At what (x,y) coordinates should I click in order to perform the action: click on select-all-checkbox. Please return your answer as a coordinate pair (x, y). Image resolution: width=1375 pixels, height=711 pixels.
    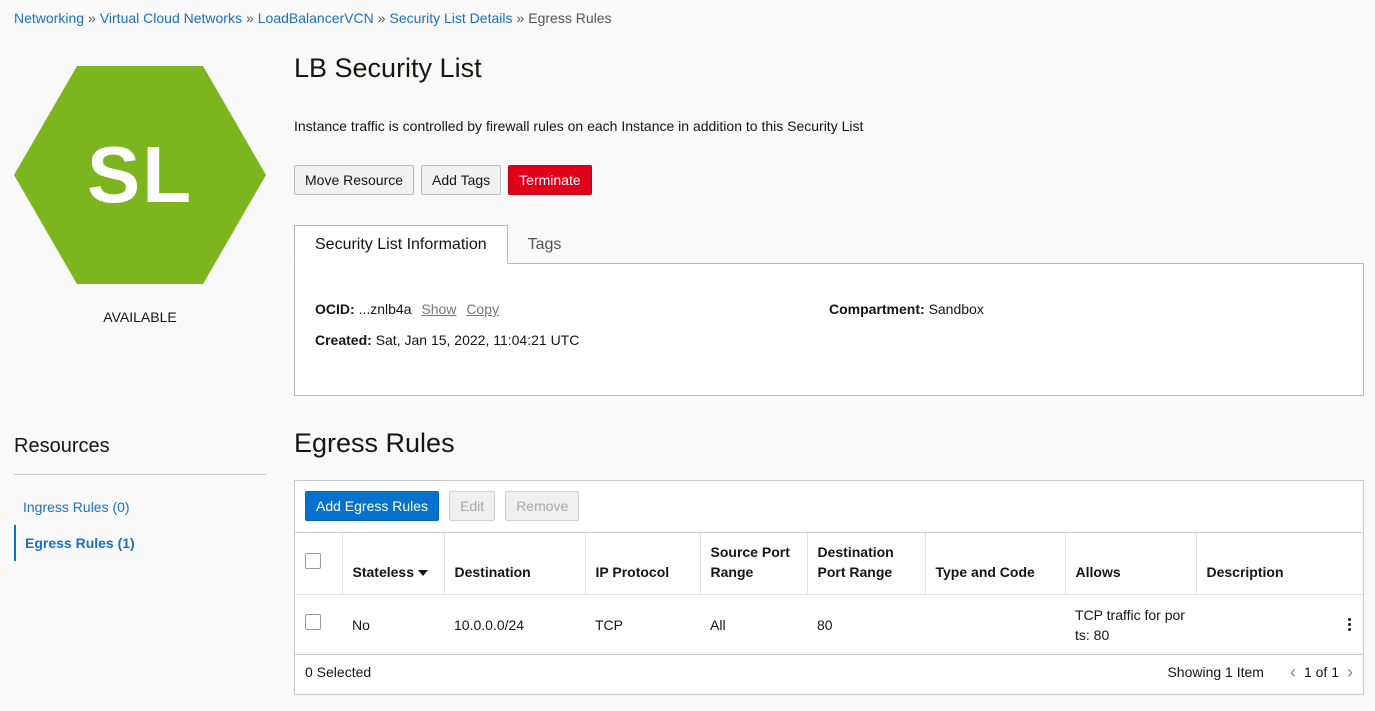
    Looking at the image, I should click on (313, 561).